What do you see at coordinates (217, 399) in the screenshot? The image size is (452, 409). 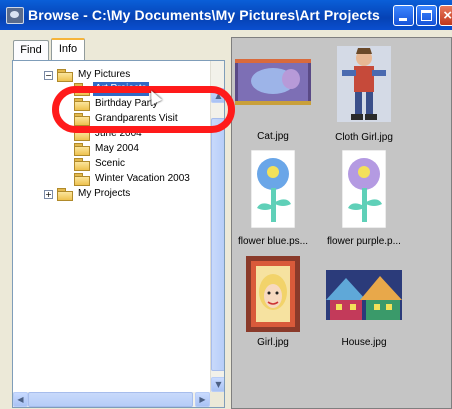 I see `scrollbar-corner` at bounding box center [217, 399].